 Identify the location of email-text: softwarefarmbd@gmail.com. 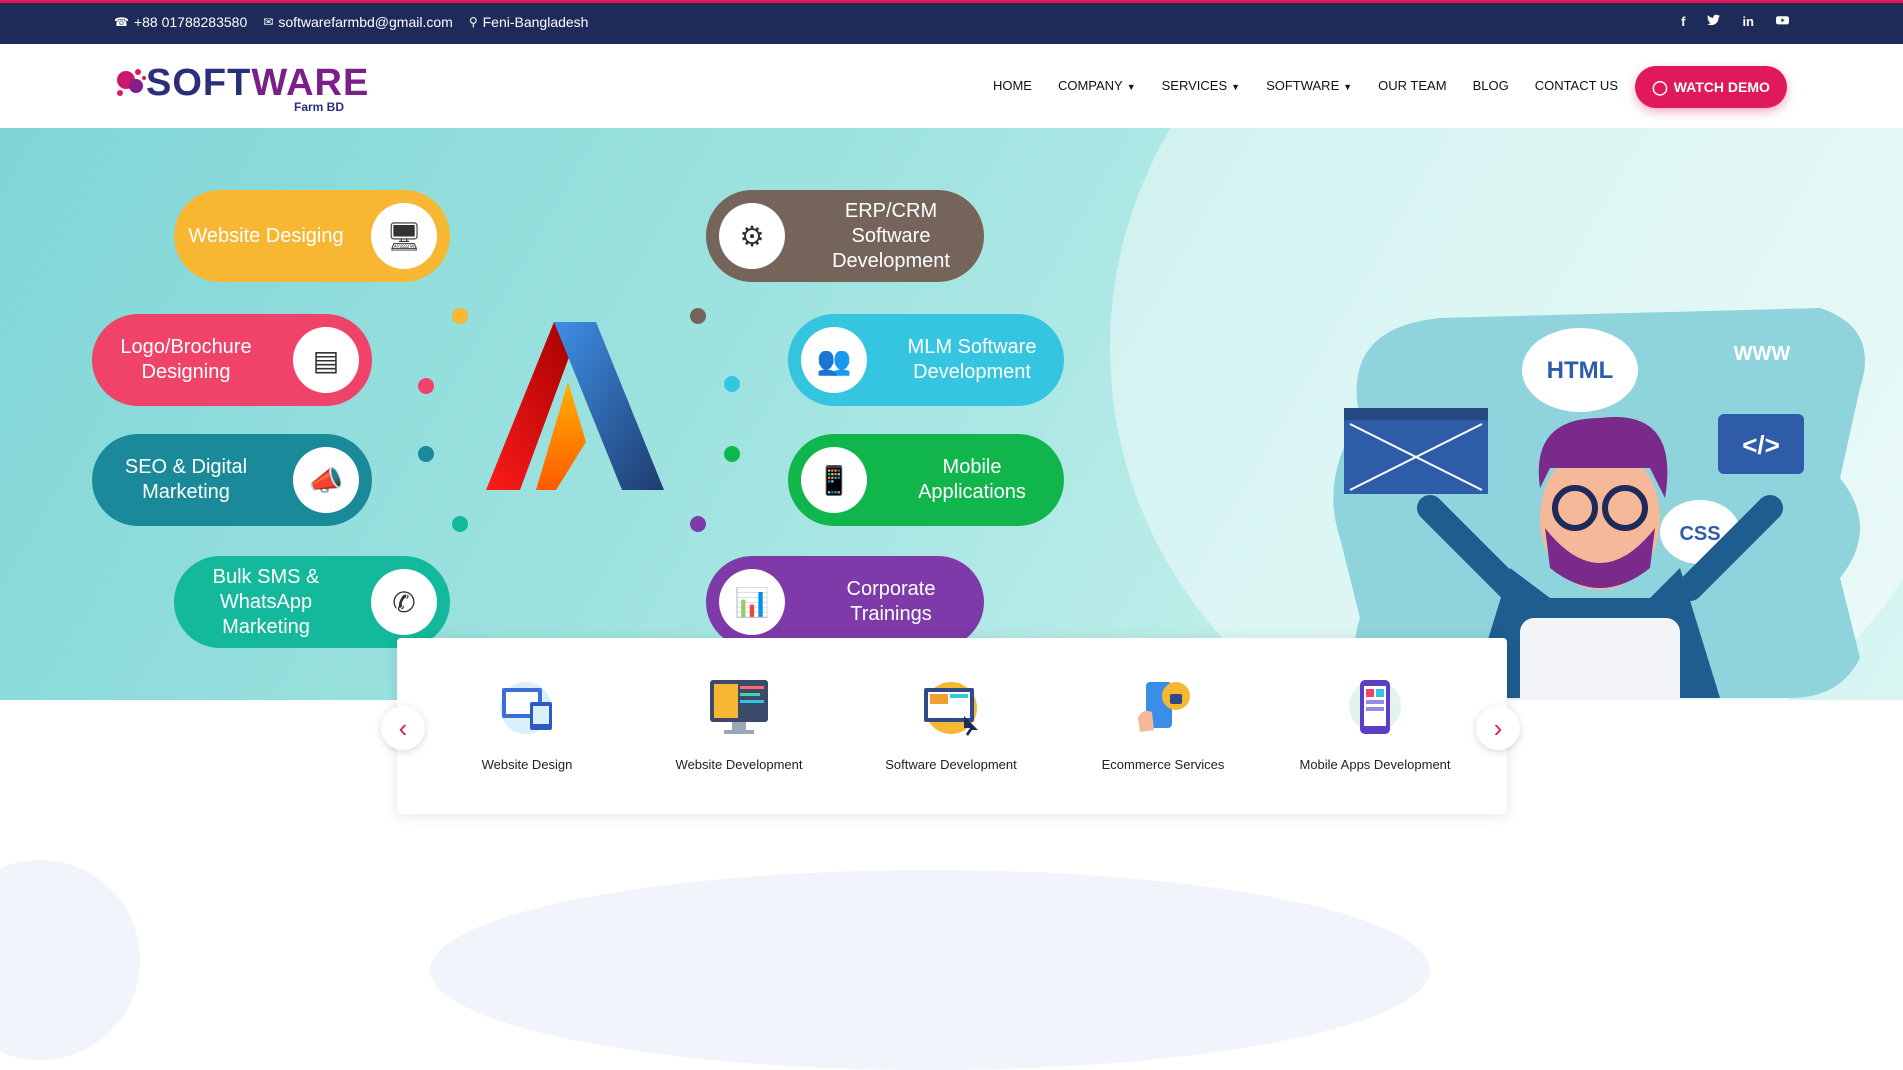
(365, 22).